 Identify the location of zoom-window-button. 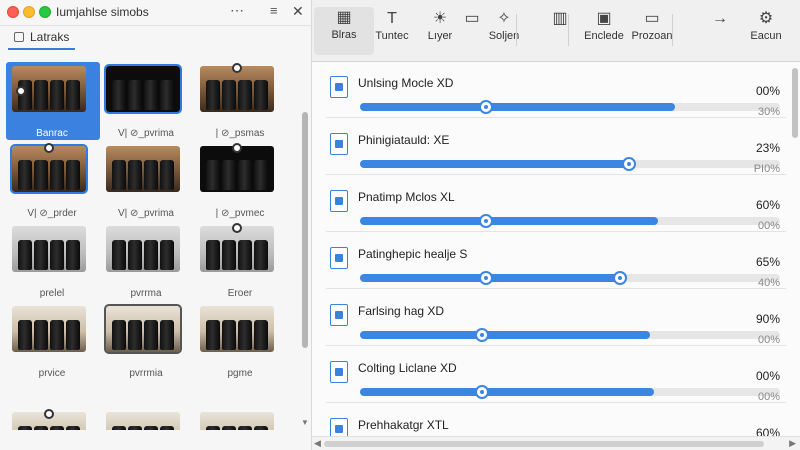
(45, 12).